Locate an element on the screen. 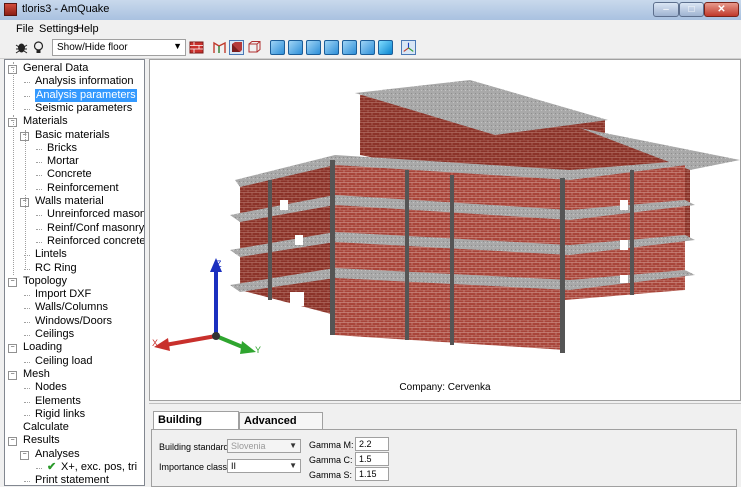 The height and width of the screenshot is (487, 741). menu-bar: File Settings Help is located at coordinates (370, 29).